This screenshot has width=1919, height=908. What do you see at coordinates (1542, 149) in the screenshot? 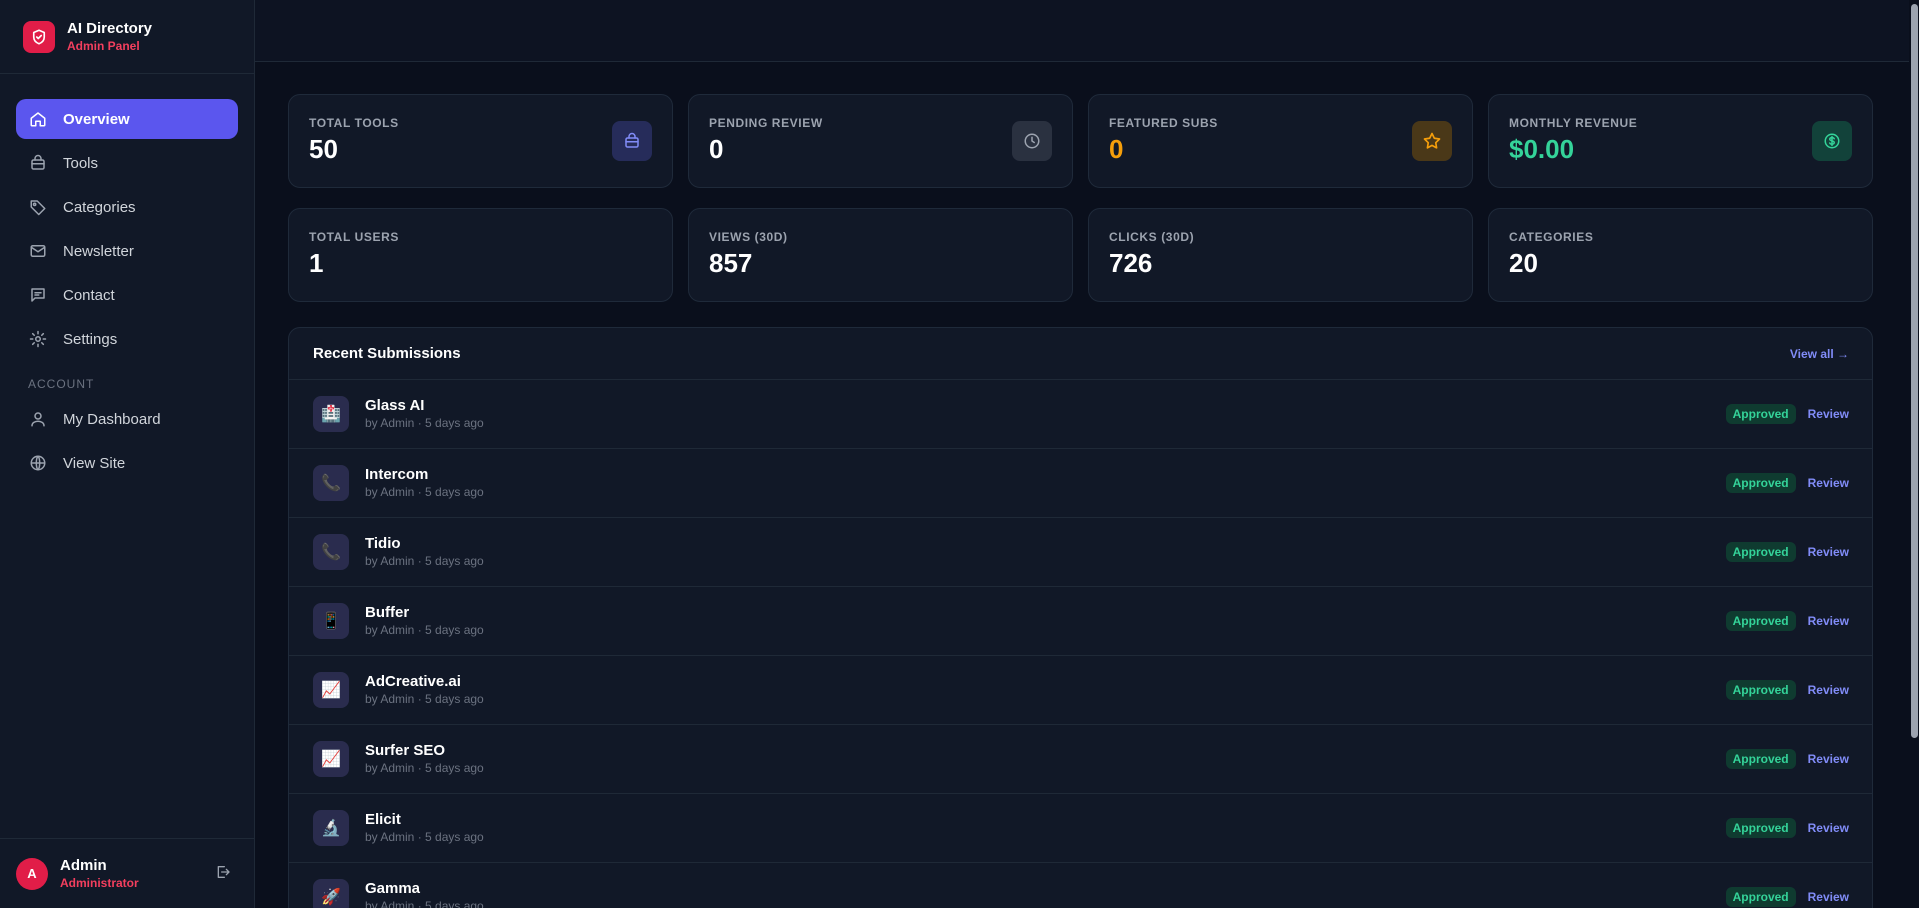
I see `stat-value: $0.00` at bounding box center [1542, 149].